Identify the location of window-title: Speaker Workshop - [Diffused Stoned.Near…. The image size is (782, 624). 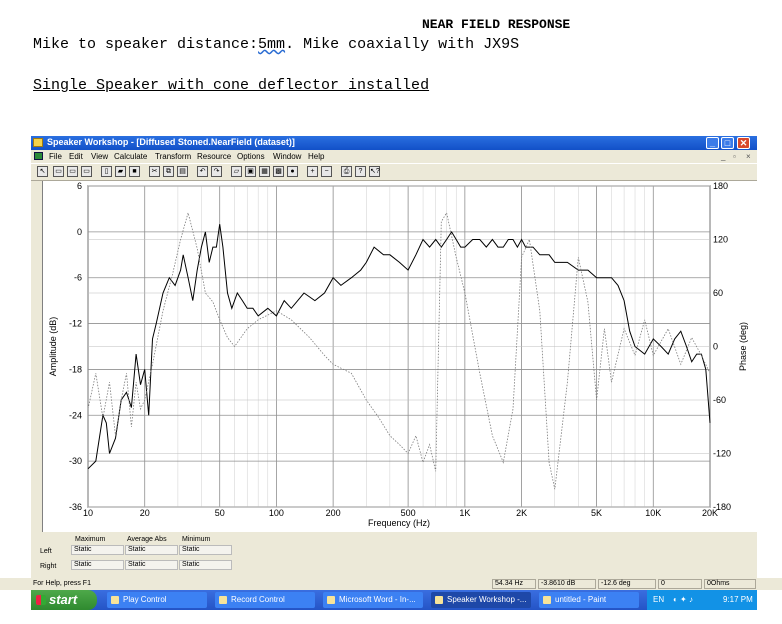
(171, 142).